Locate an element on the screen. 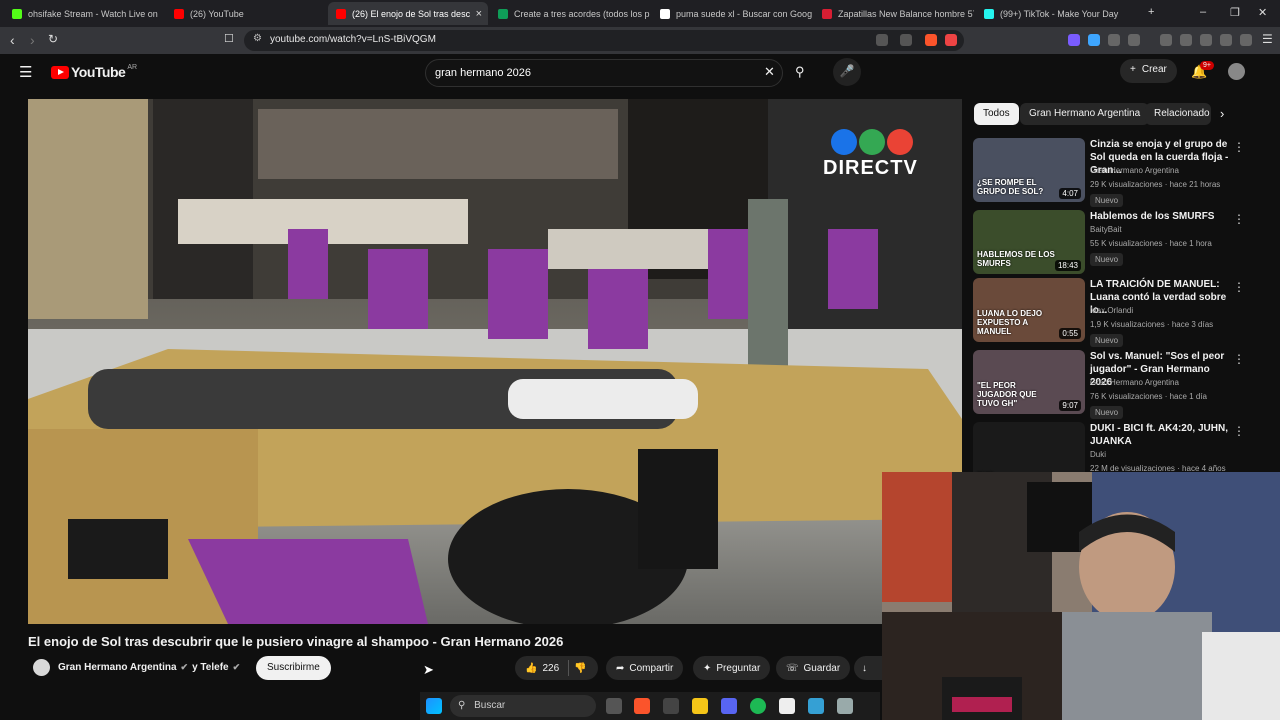  chip-todos: Todos is located at coordinates (996, 114).